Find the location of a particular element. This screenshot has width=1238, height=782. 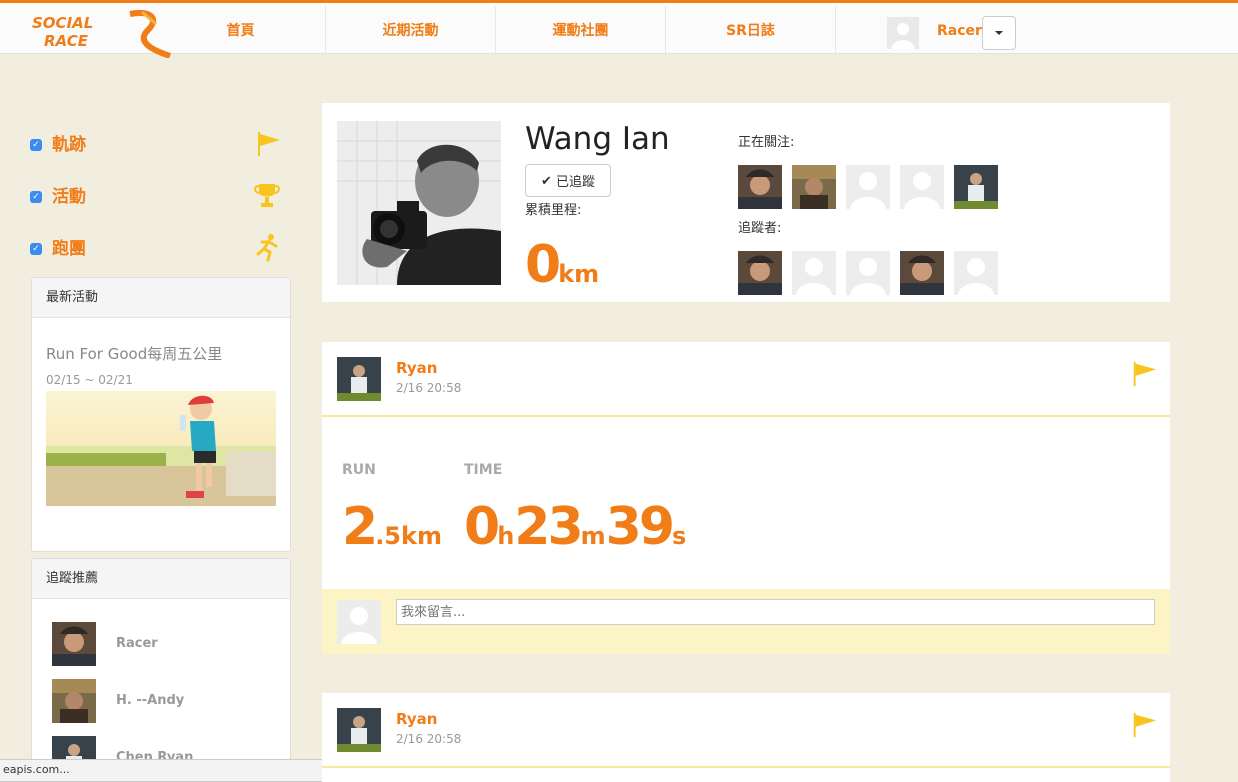

following-toggle-button: ✔ 已追蹤 is located at coordinates (568, 180).